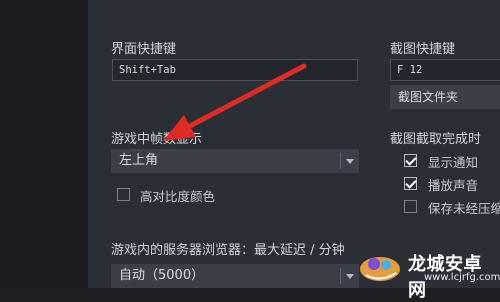 The height and width of the screenshot is (302, 500). I want to click on overlay-shortcut-input: Shift+Tab, so click(235, 70).